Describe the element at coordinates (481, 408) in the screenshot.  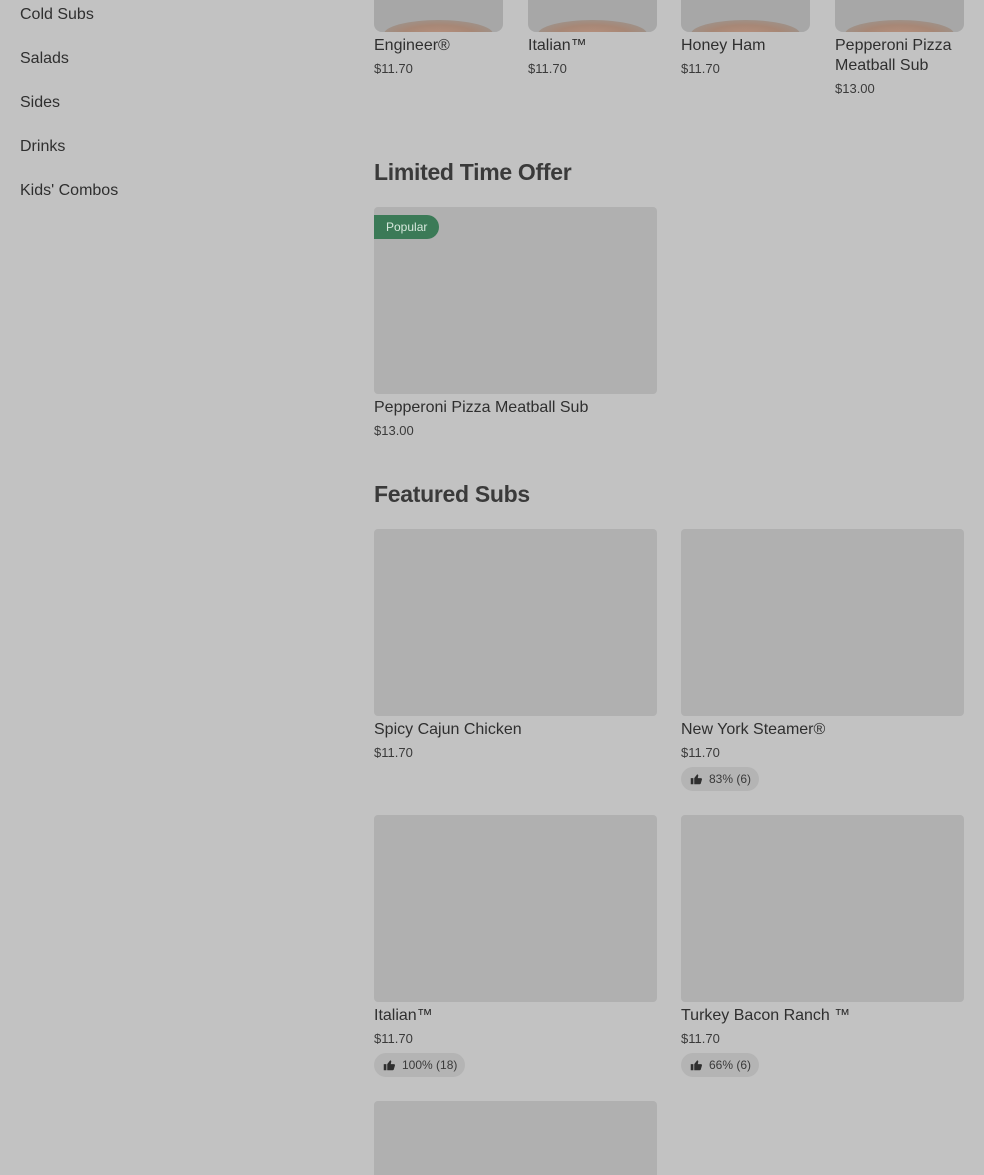
I see `menu-item-title: Pepperoni Pizza Meatball Sub` at that location.